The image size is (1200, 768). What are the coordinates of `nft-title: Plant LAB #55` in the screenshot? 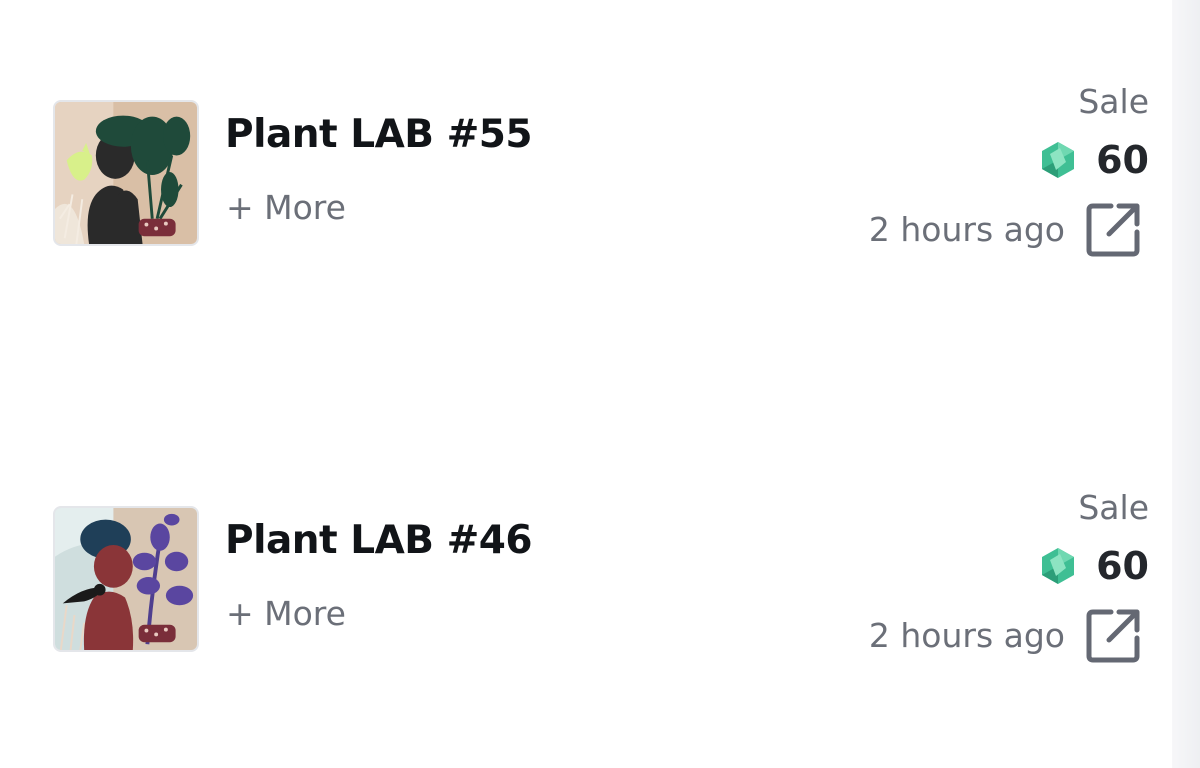 It's located at (379, 134).